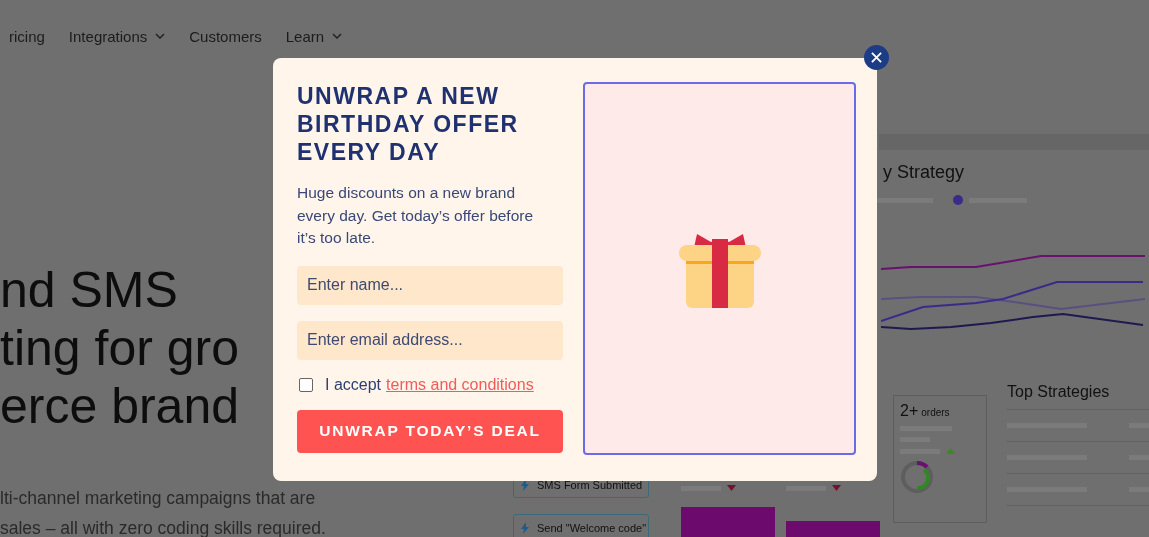  What do you see at coordinates (408, 124) in the screenshot?
I see `popup-title: UNWRAP A NEW BIRTHDAY OFFER EVERY DAY` at bounding box center [408, 124].